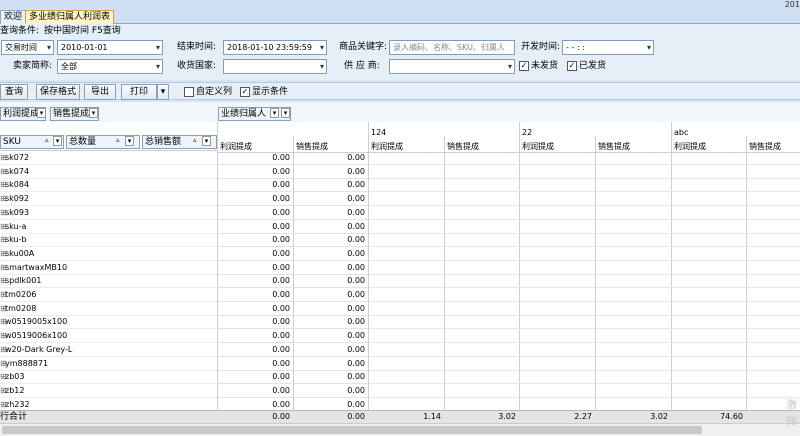  Describe the element at coordinates (17, 171) in the screenshot. I see `row-sku-label: sk074` at that location.